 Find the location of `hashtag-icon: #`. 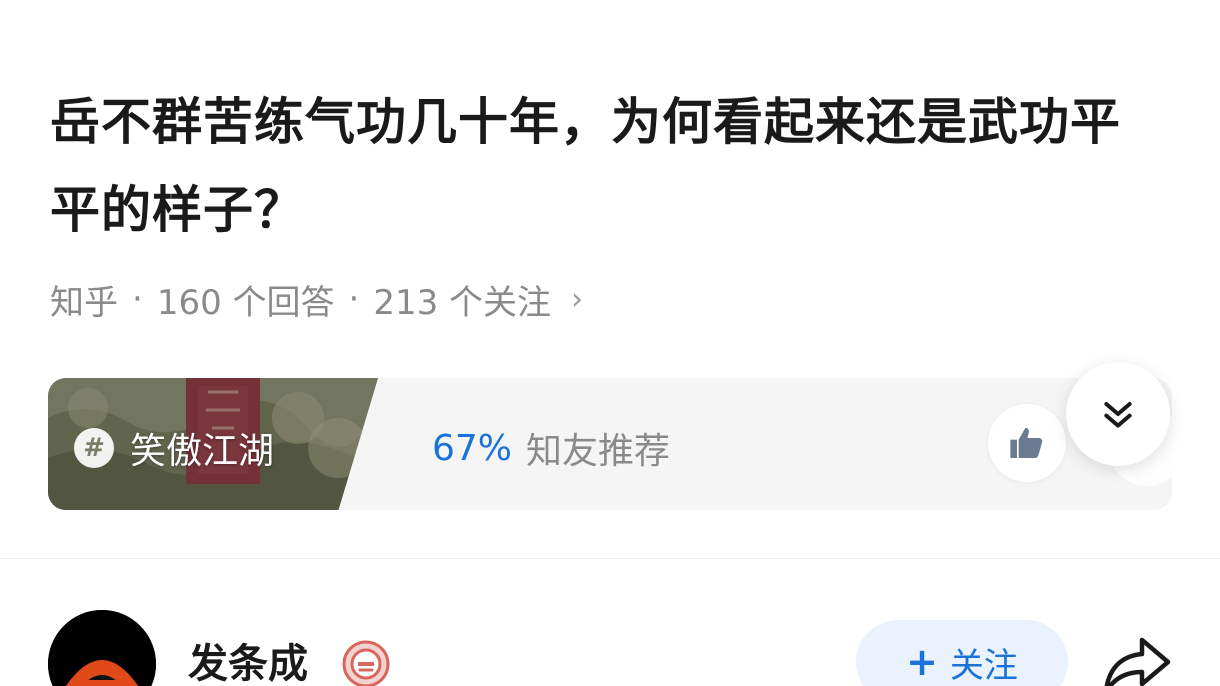

hashtag-icon: # is located at coordinates (94, 448).